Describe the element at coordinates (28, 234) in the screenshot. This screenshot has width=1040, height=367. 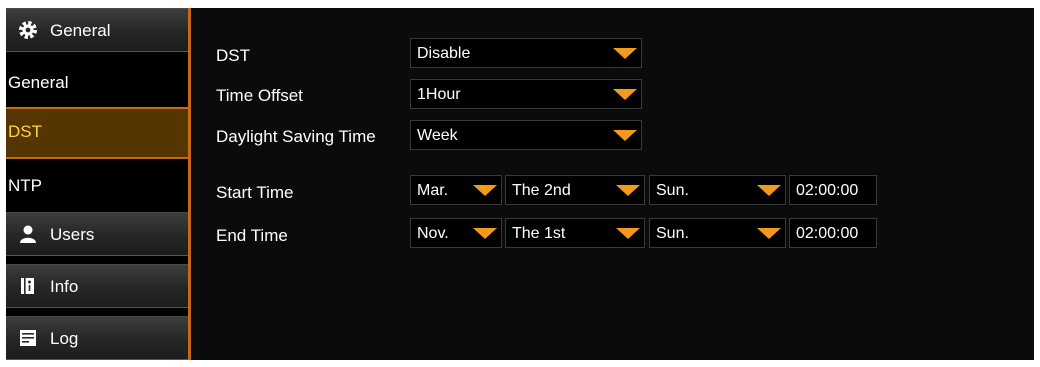
I see `user-icon` at that location.